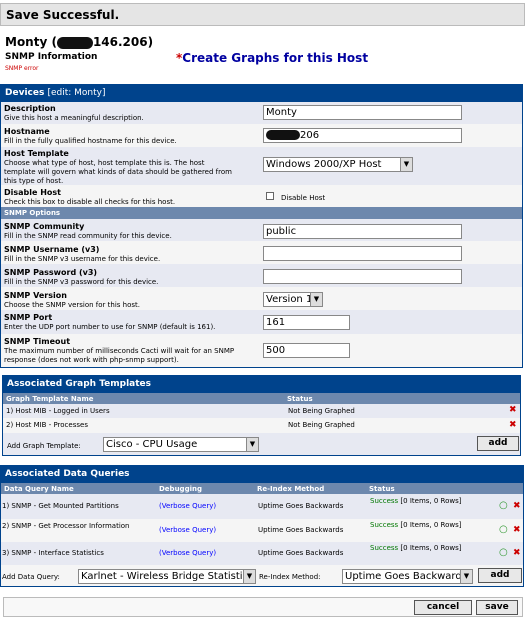 Image resolution: width=531 pixels, height=617 pixels. Describe the element at coordinates (498, 443) in the screenshot. I see `add-graph-template-button: add` at that location.